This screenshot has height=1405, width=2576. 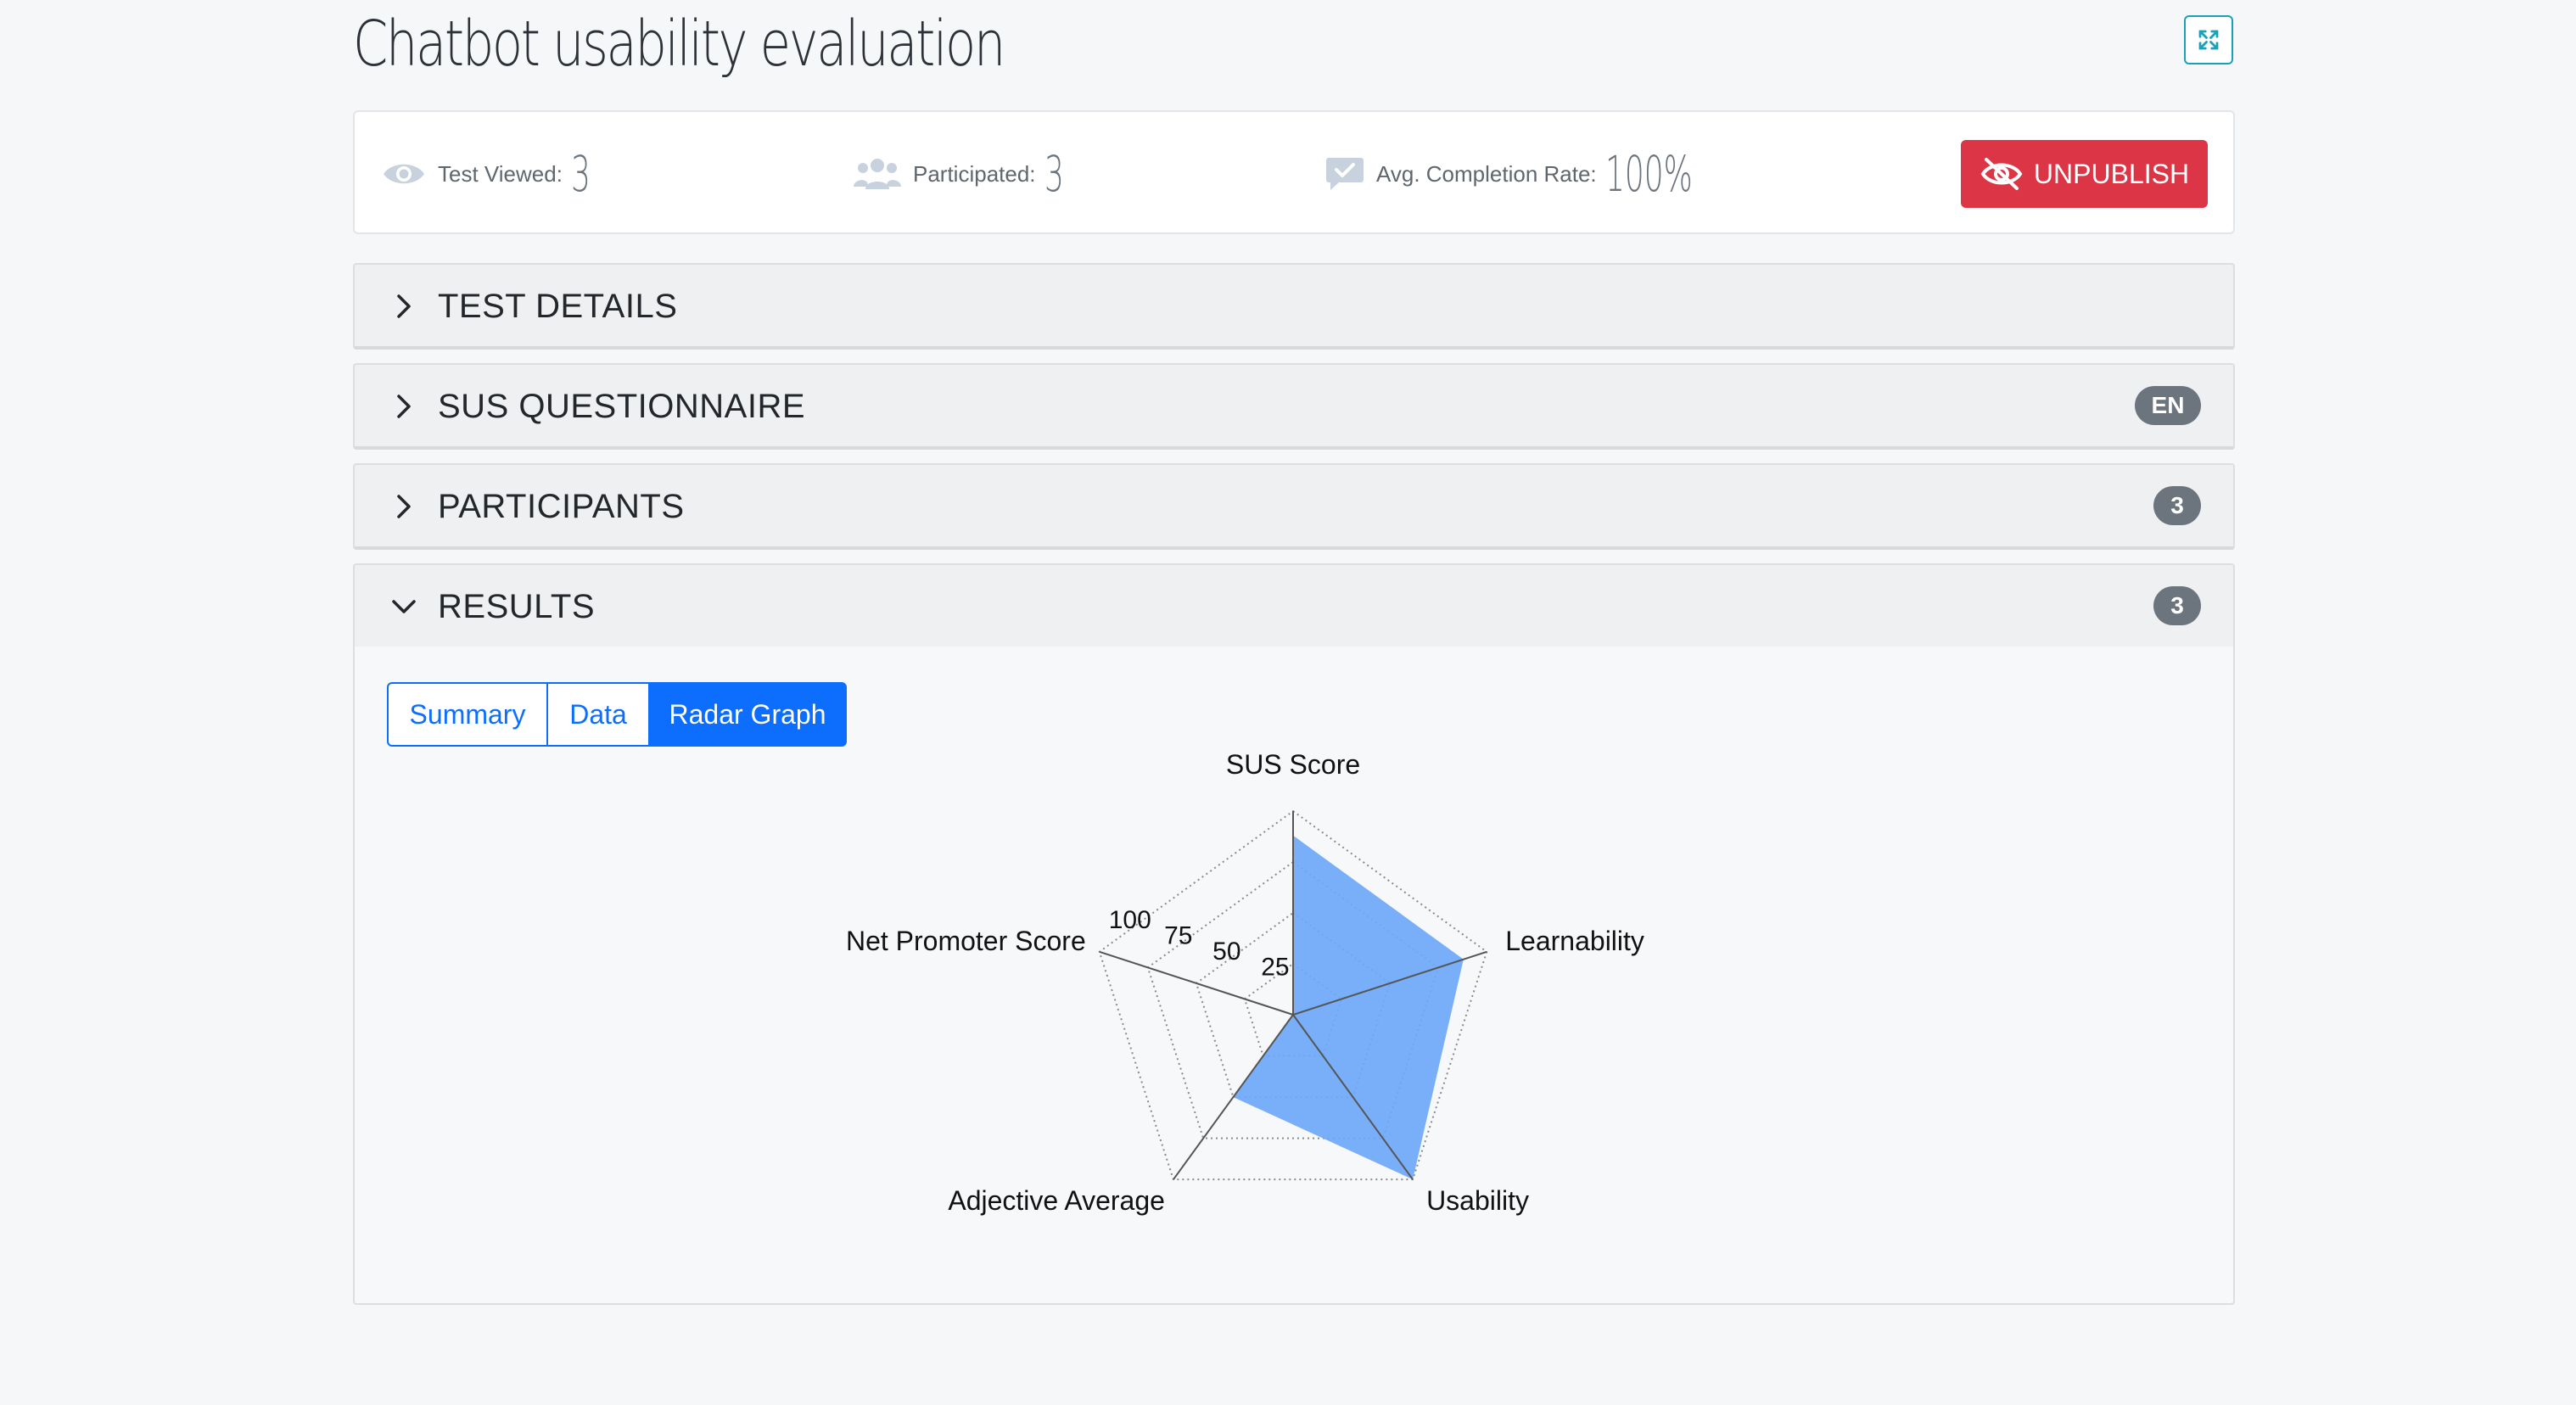 I want to click on radar-tick-label: 100, so click(x=1130, y=920).